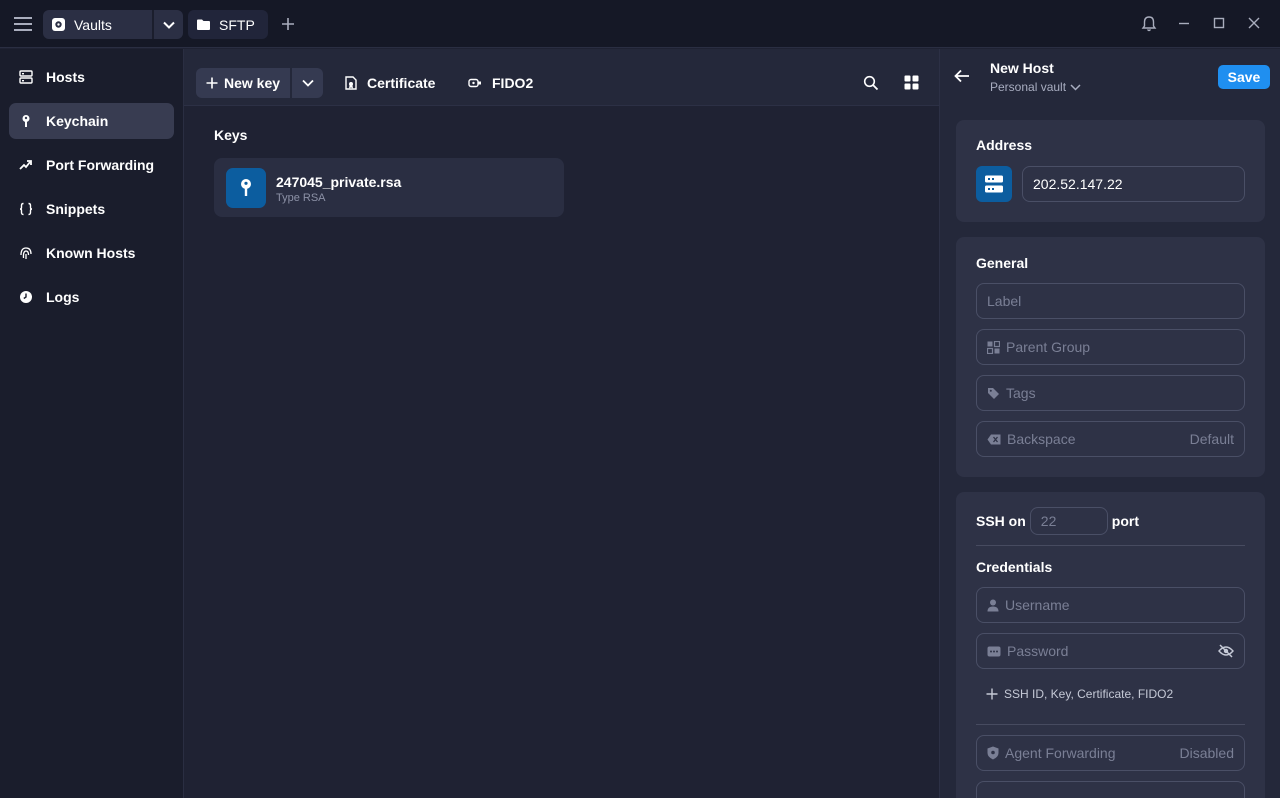  I want to click on hamburger-menu-icon, so click(23, 24).